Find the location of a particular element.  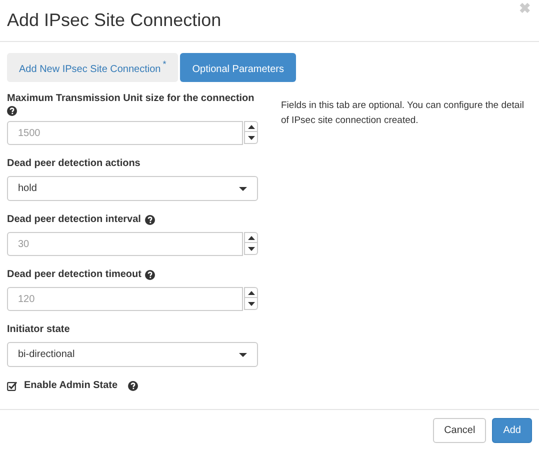

number-field: 30 is located at coordinates (125, 244).